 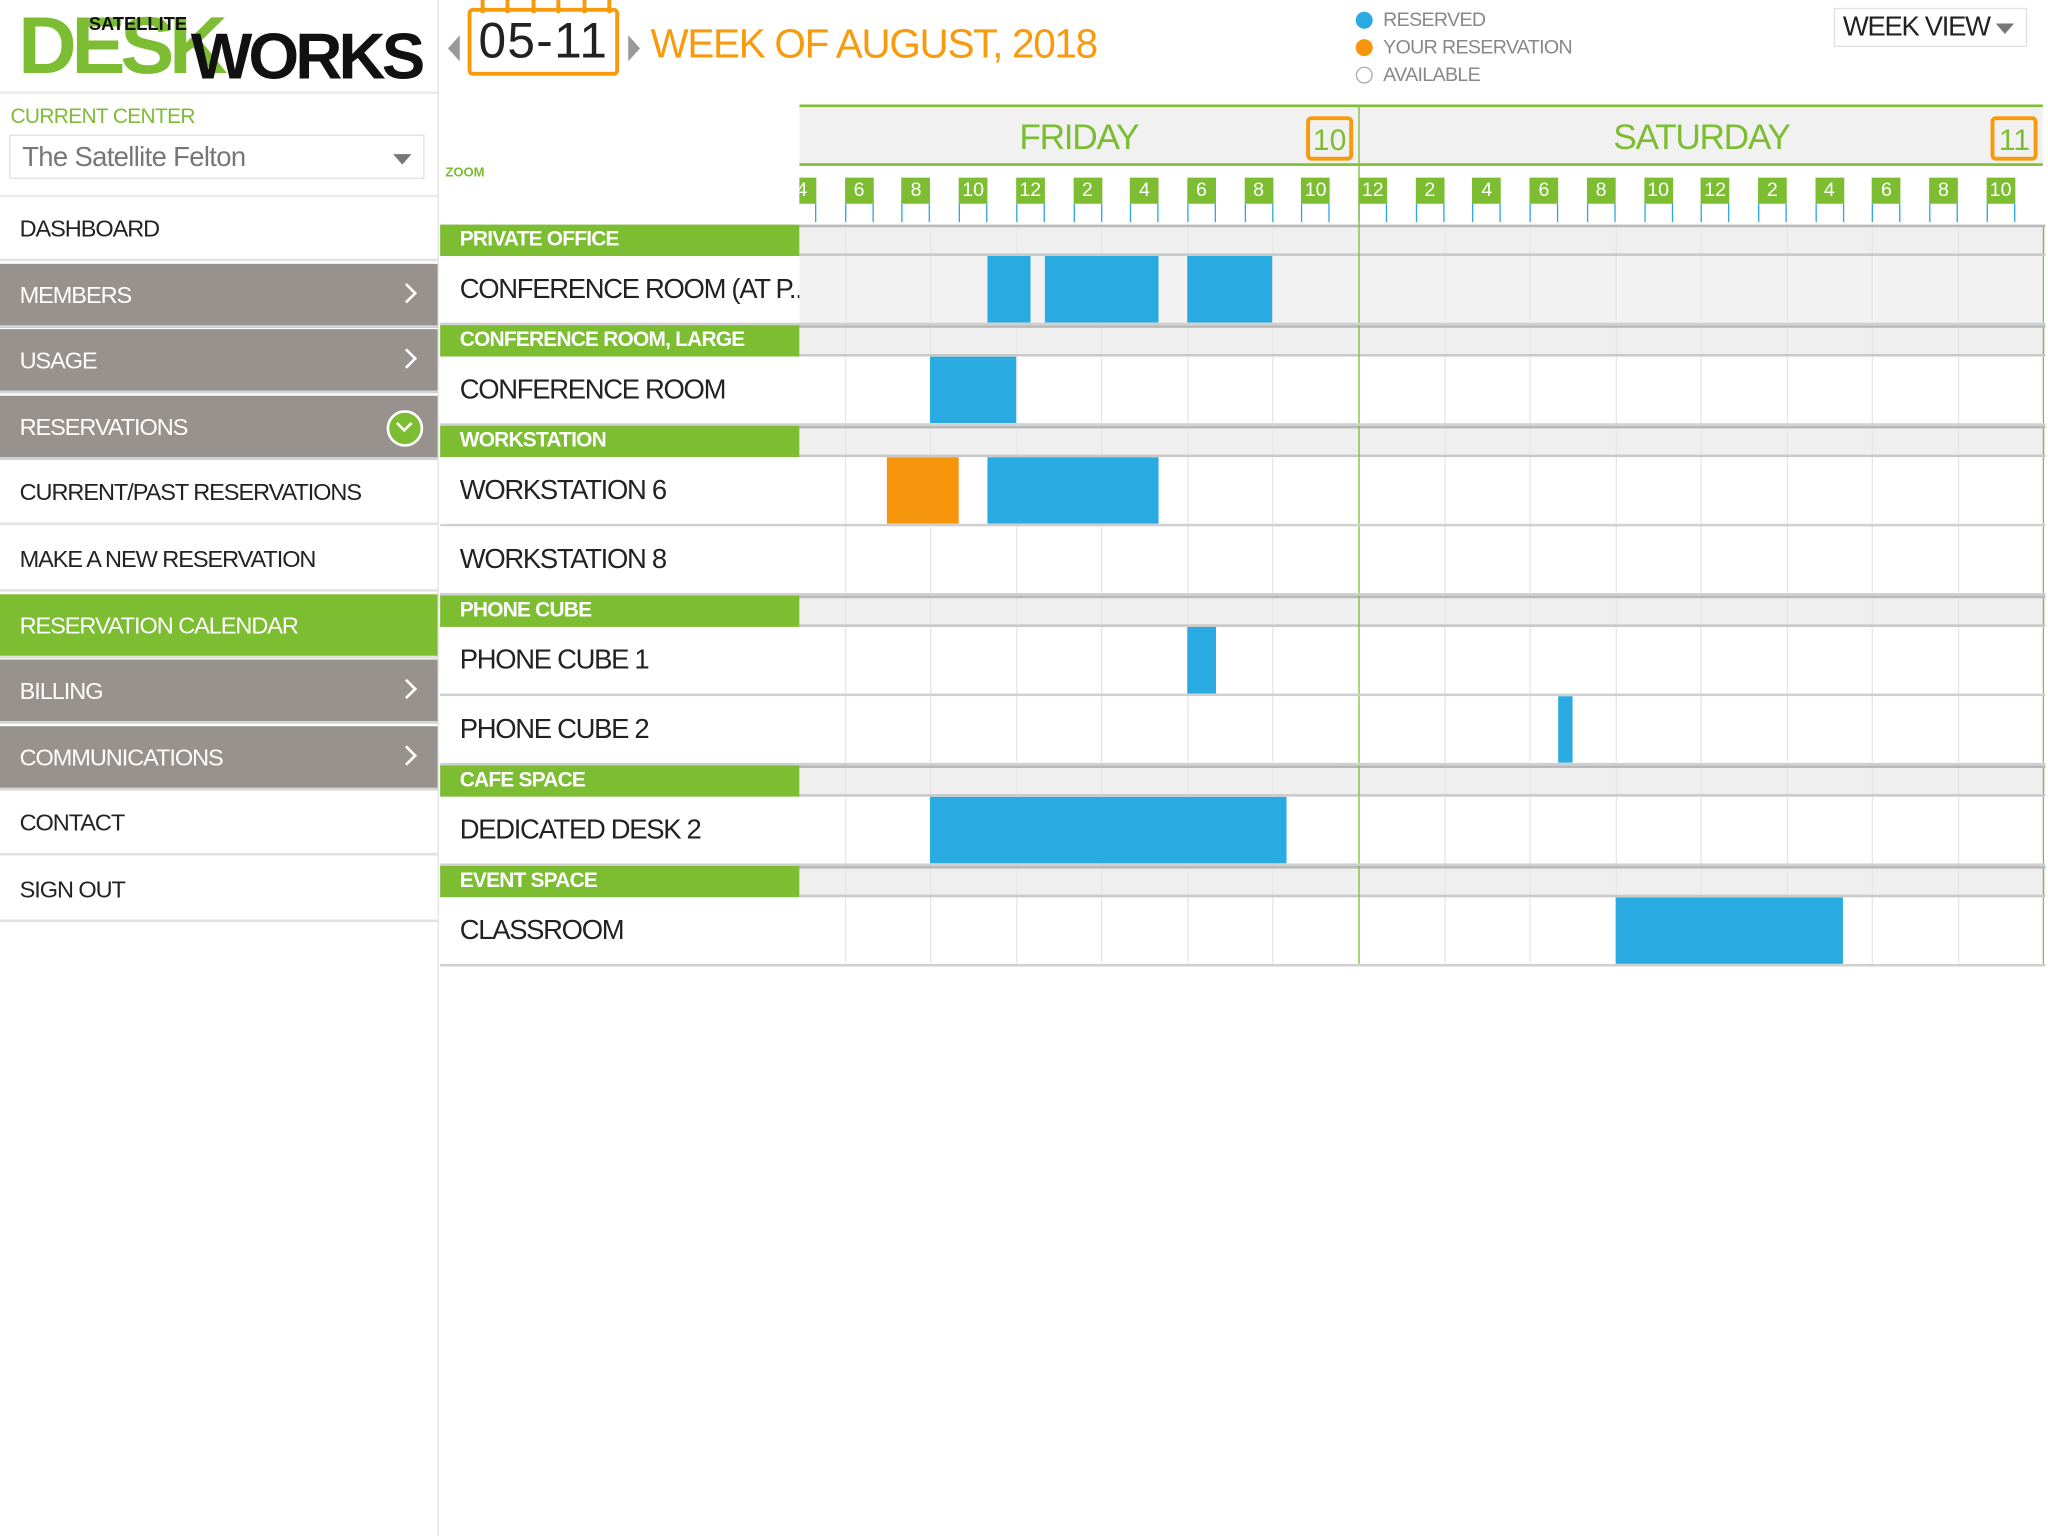 I want to click on resource-label: DEDICATED DESK 2, so click(x=620, y=830).